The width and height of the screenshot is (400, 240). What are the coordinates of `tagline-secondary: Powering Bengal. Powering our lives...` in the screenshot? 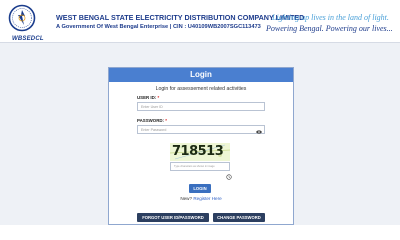 It's located at (329, 28).